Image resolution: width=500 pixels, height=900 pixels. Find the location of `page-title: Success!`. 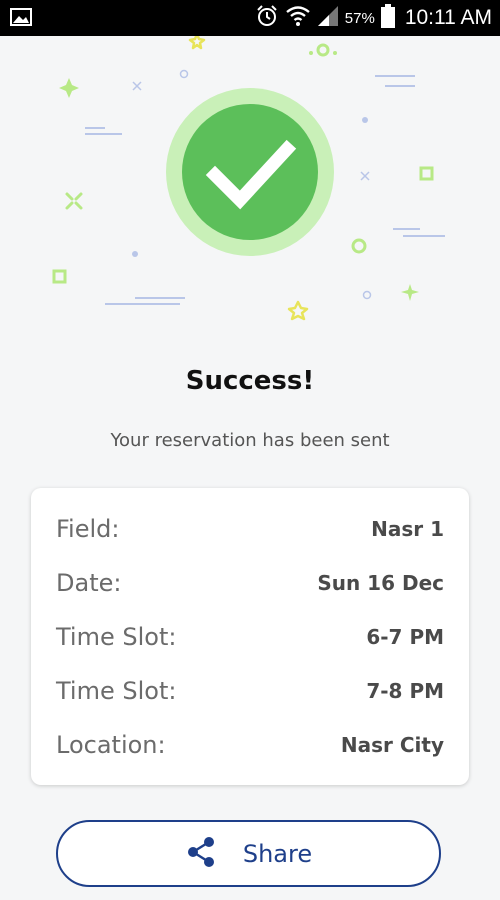

page-title: Success! is located at coordinates (250, 381).